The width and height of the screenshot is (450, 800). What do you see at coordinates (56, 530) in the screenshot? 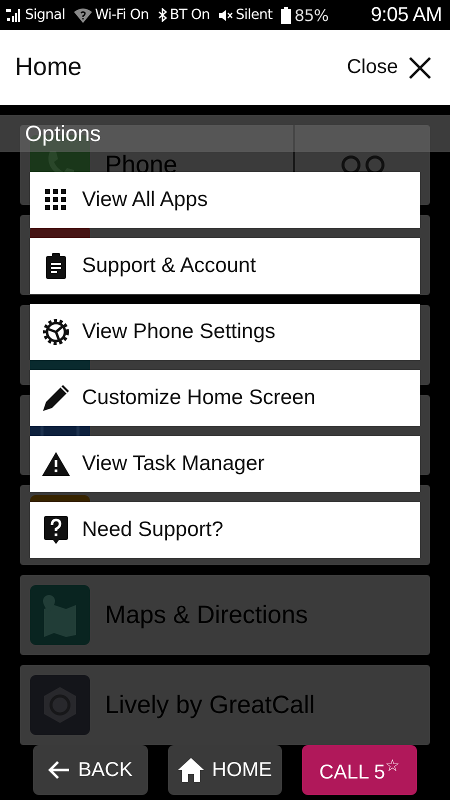
I see `help-icon` at bounding box center [56, 530].